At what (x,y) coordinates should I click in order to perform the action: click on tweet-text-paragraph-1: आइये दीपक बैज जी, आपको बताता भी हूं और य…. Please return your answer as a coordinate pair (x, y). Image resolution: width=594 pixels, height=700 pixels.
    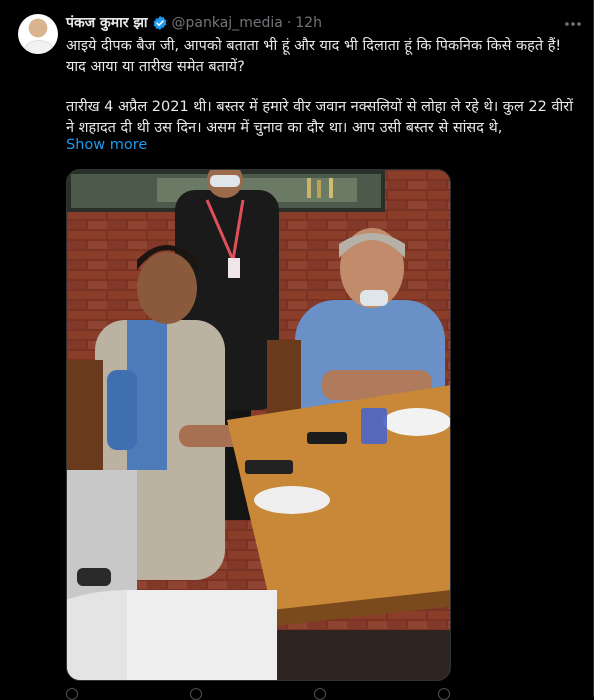
    Looking at the image, I should click on (314, 56).